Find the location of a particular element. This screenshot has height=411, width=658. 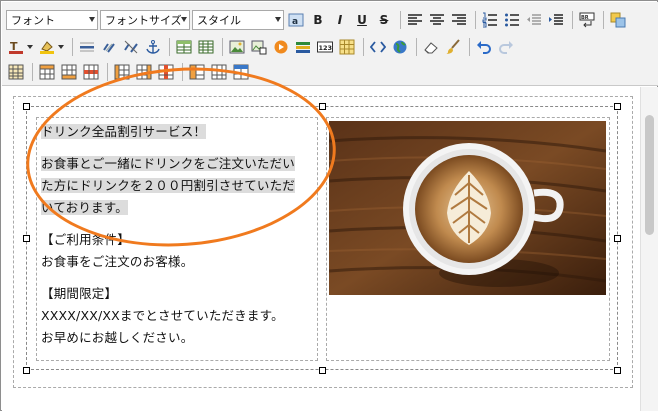

scrollbar-thumb is located at coordinates (649, 175).